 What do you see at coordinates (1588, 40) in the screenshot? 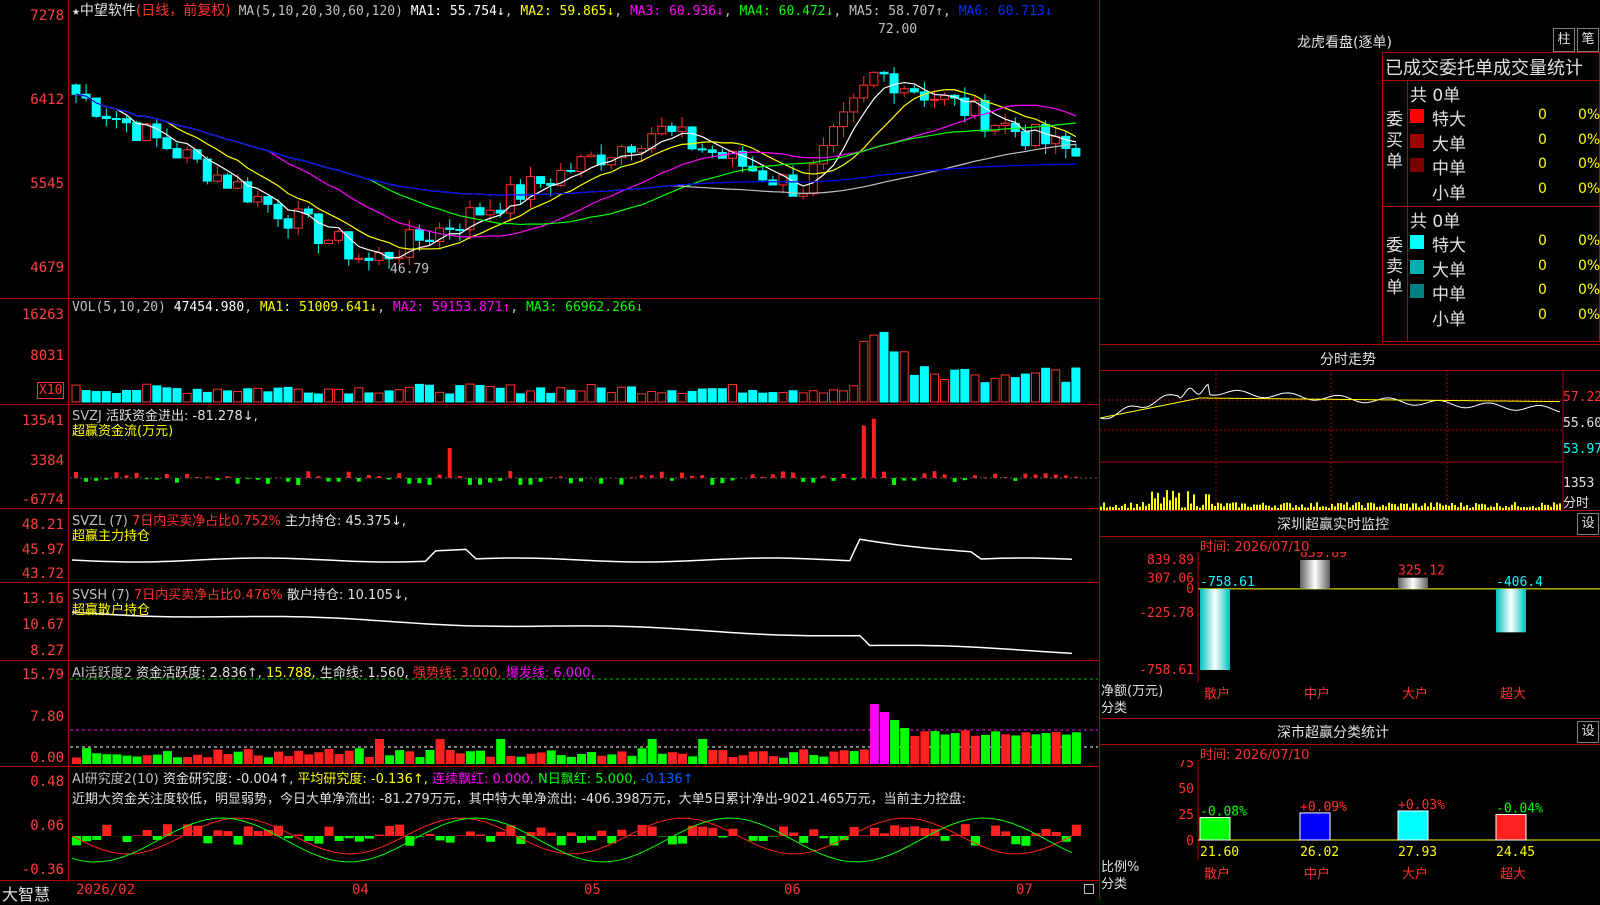
I see `stroke-view-button: 笔` at bounding box center [1588, 40].